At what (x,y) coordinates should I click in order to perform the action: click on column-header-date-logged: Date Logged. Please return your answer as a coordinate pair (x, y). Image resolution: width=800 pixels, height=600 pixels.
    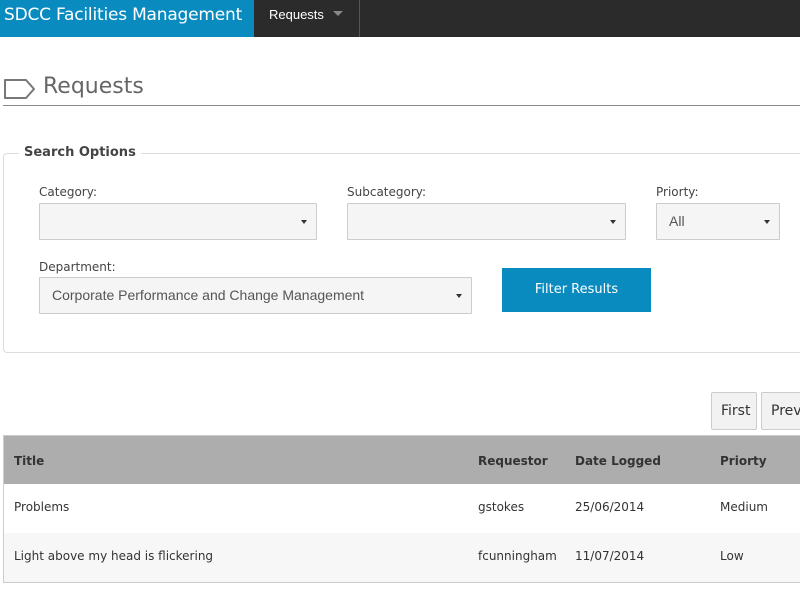
    Looking at the image, I should click on (618, 461).